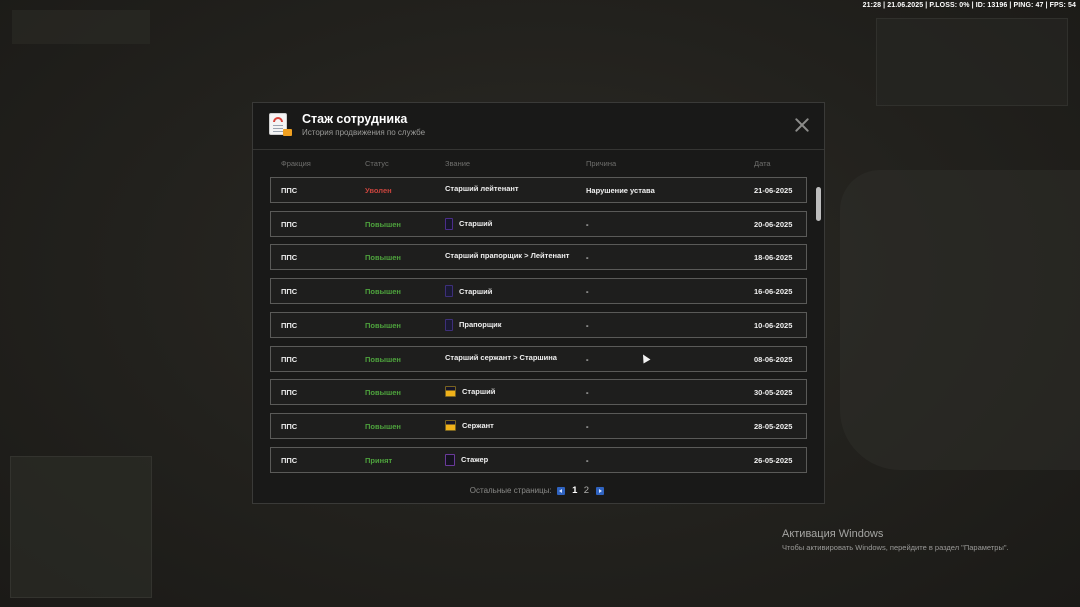 The width and height of the screenshot is (1080, 607). I want to click on row-rank-label: Старший лейтенант, so click(482, 188).